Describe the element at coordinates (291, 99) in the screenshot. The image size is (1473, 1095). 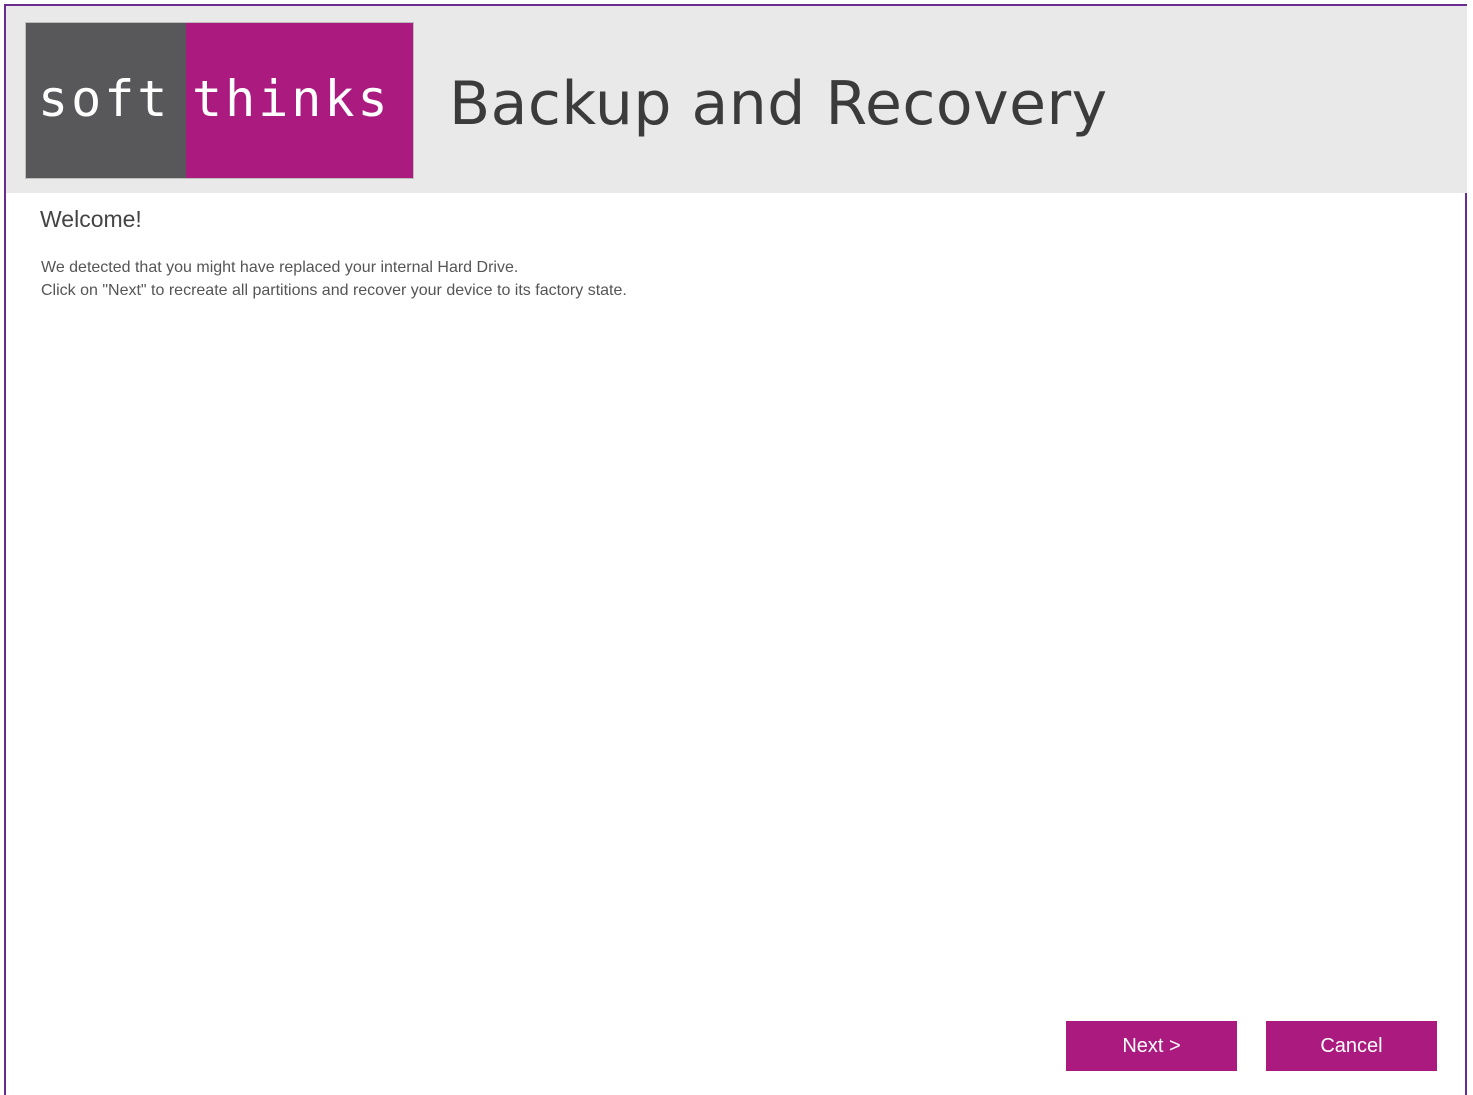
I see `logo-text-thinks: thinks` at that location.